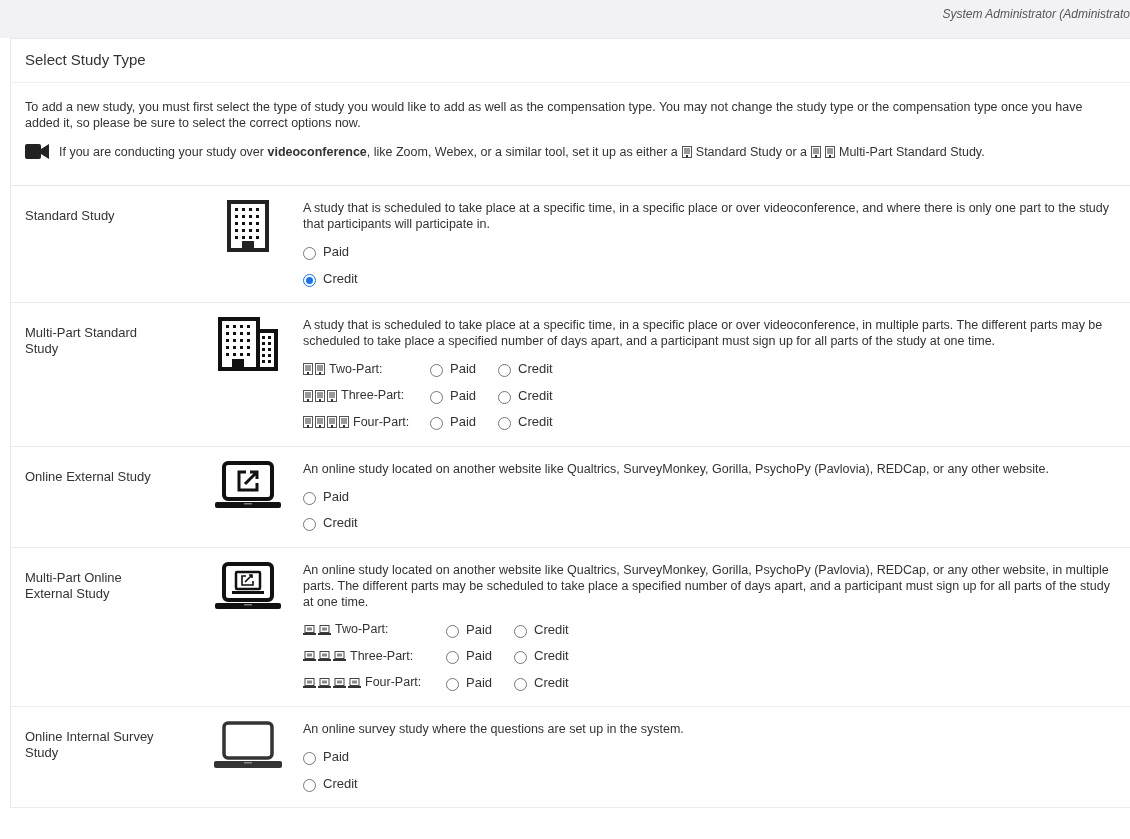 The height and width of the screenshot is (839, 1130). I want to click on buildings-icon, so click(248, 344).